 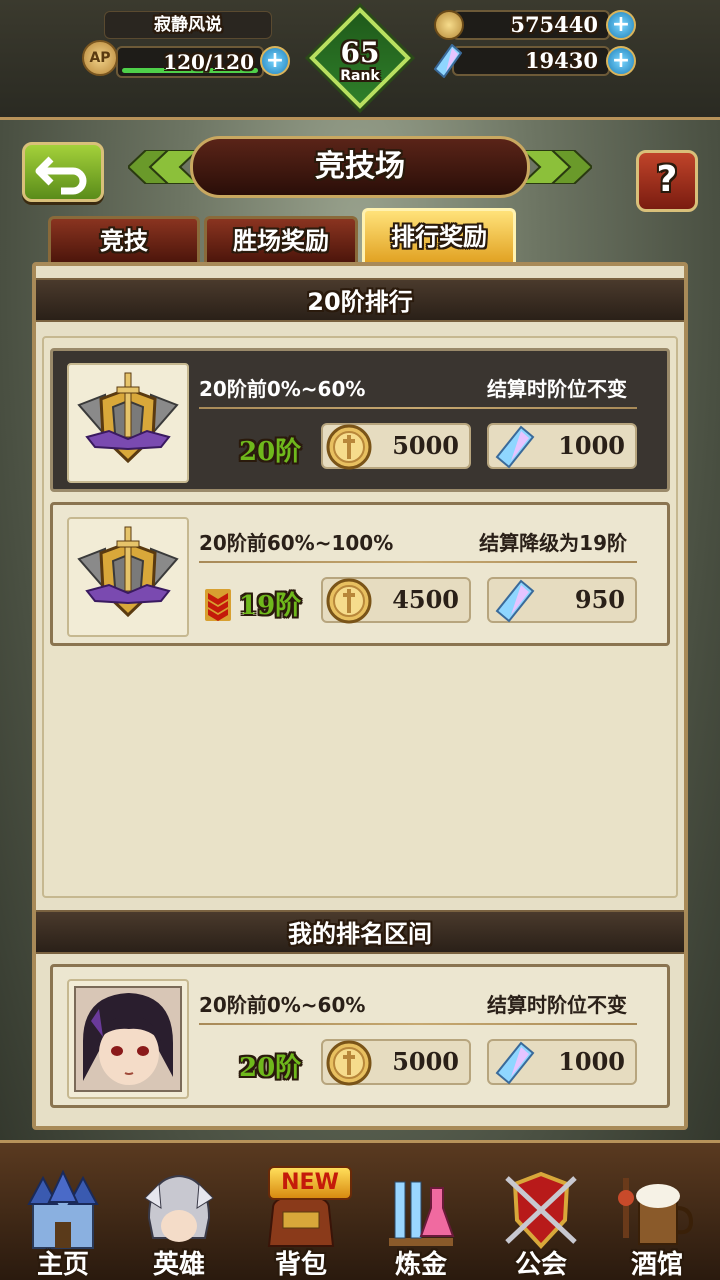 What do you see at coordinates (420, 1265) in the screenshot?
I see `nav-label: 炼金` at bounding box center [420, 1265].